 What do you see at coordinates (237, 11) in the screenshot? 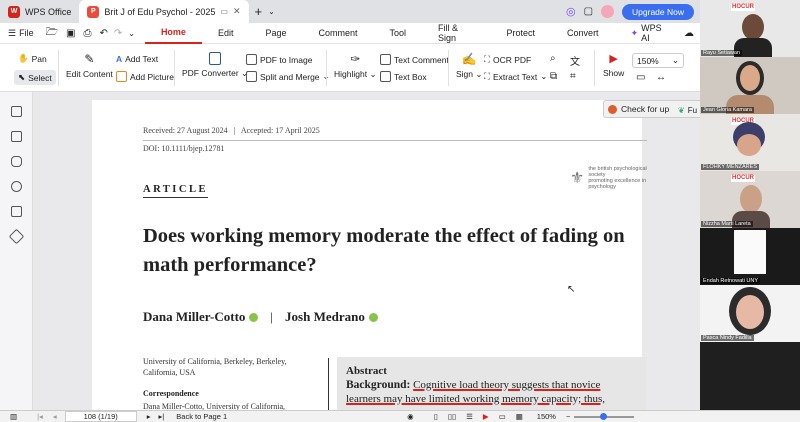
I see `close-icon: ✕` at bounding box center [237, 11].